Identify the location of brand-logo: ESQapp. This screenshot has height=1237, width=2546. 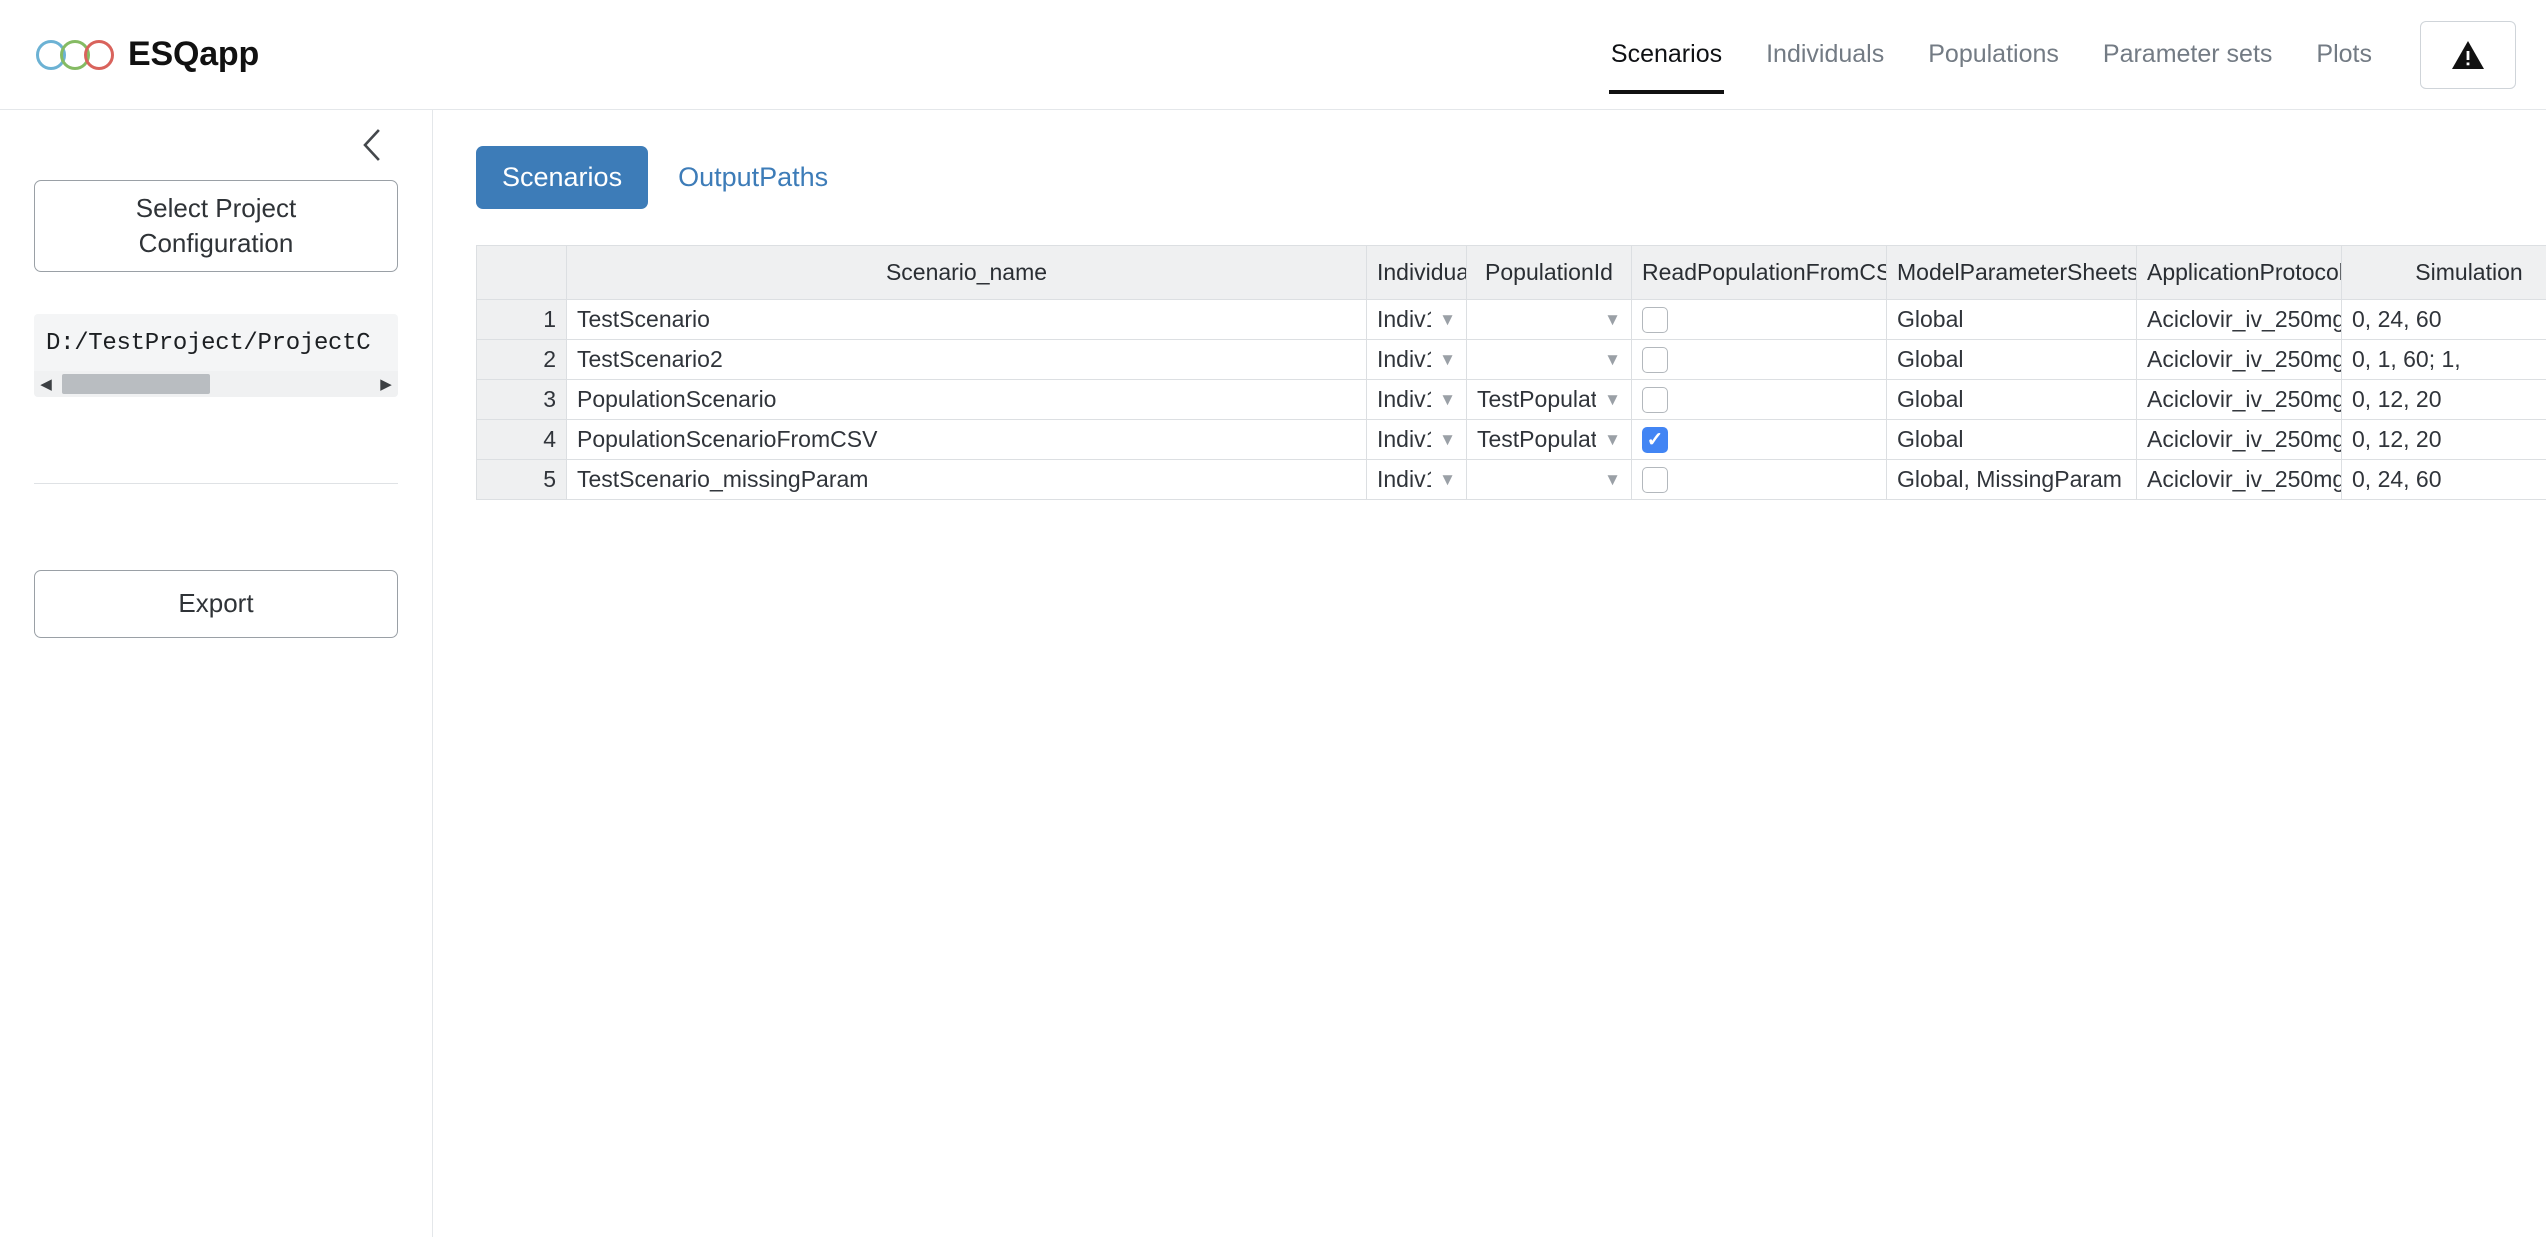
(147, 54).